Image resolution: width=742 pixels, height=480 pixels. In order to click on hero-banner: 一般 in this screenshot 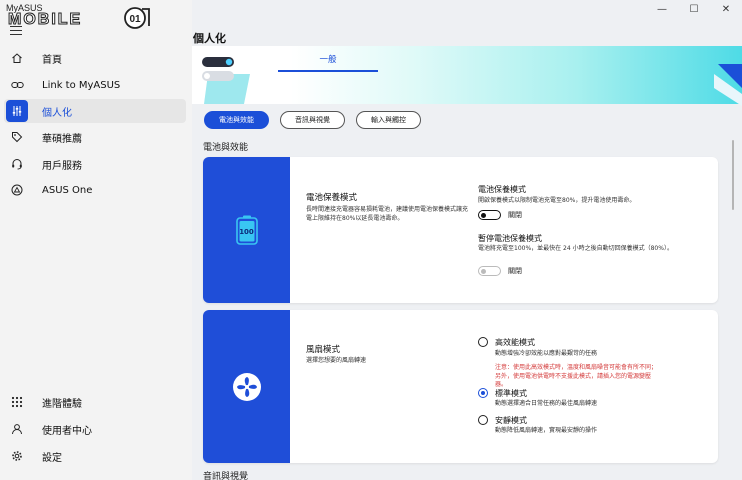, I will do `click(467, 76)`.